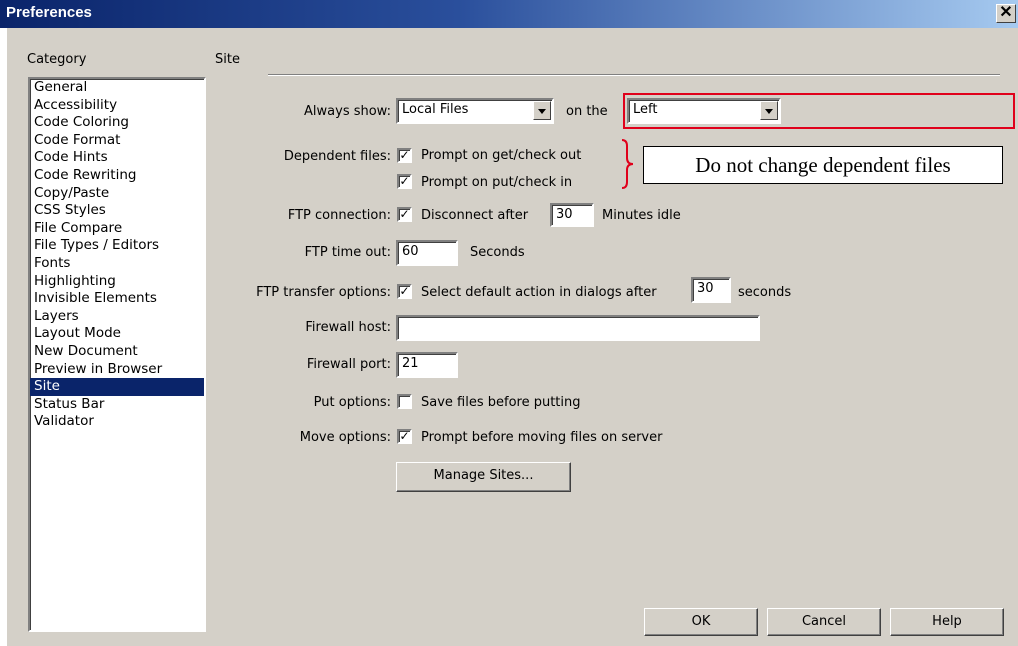 The width and height of the screenshot is (1018, 646). Describe the element at coordinates (542, 437) in the screenshot. I see `prompt-move-label: Prompt before moving files on server` at that location.